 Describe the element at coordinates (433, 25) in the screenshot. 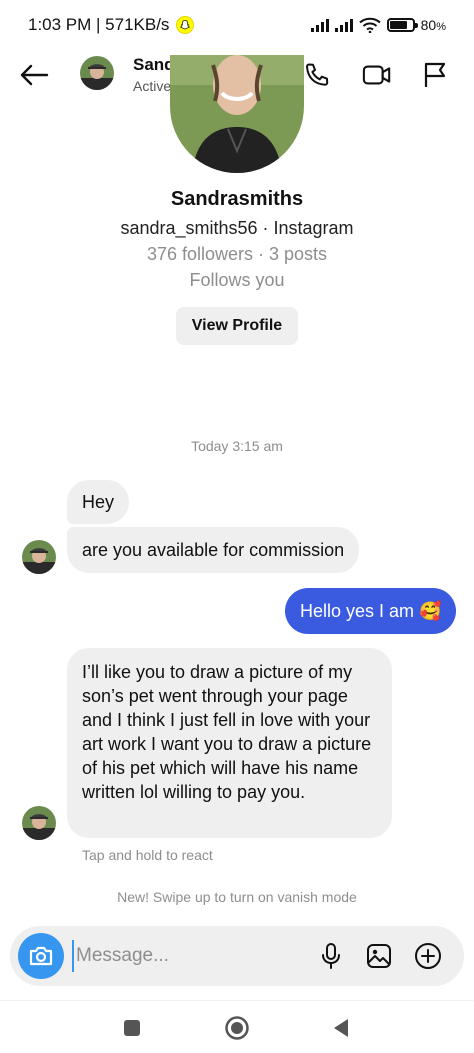

I see `battery-percent: 80%` at that location.